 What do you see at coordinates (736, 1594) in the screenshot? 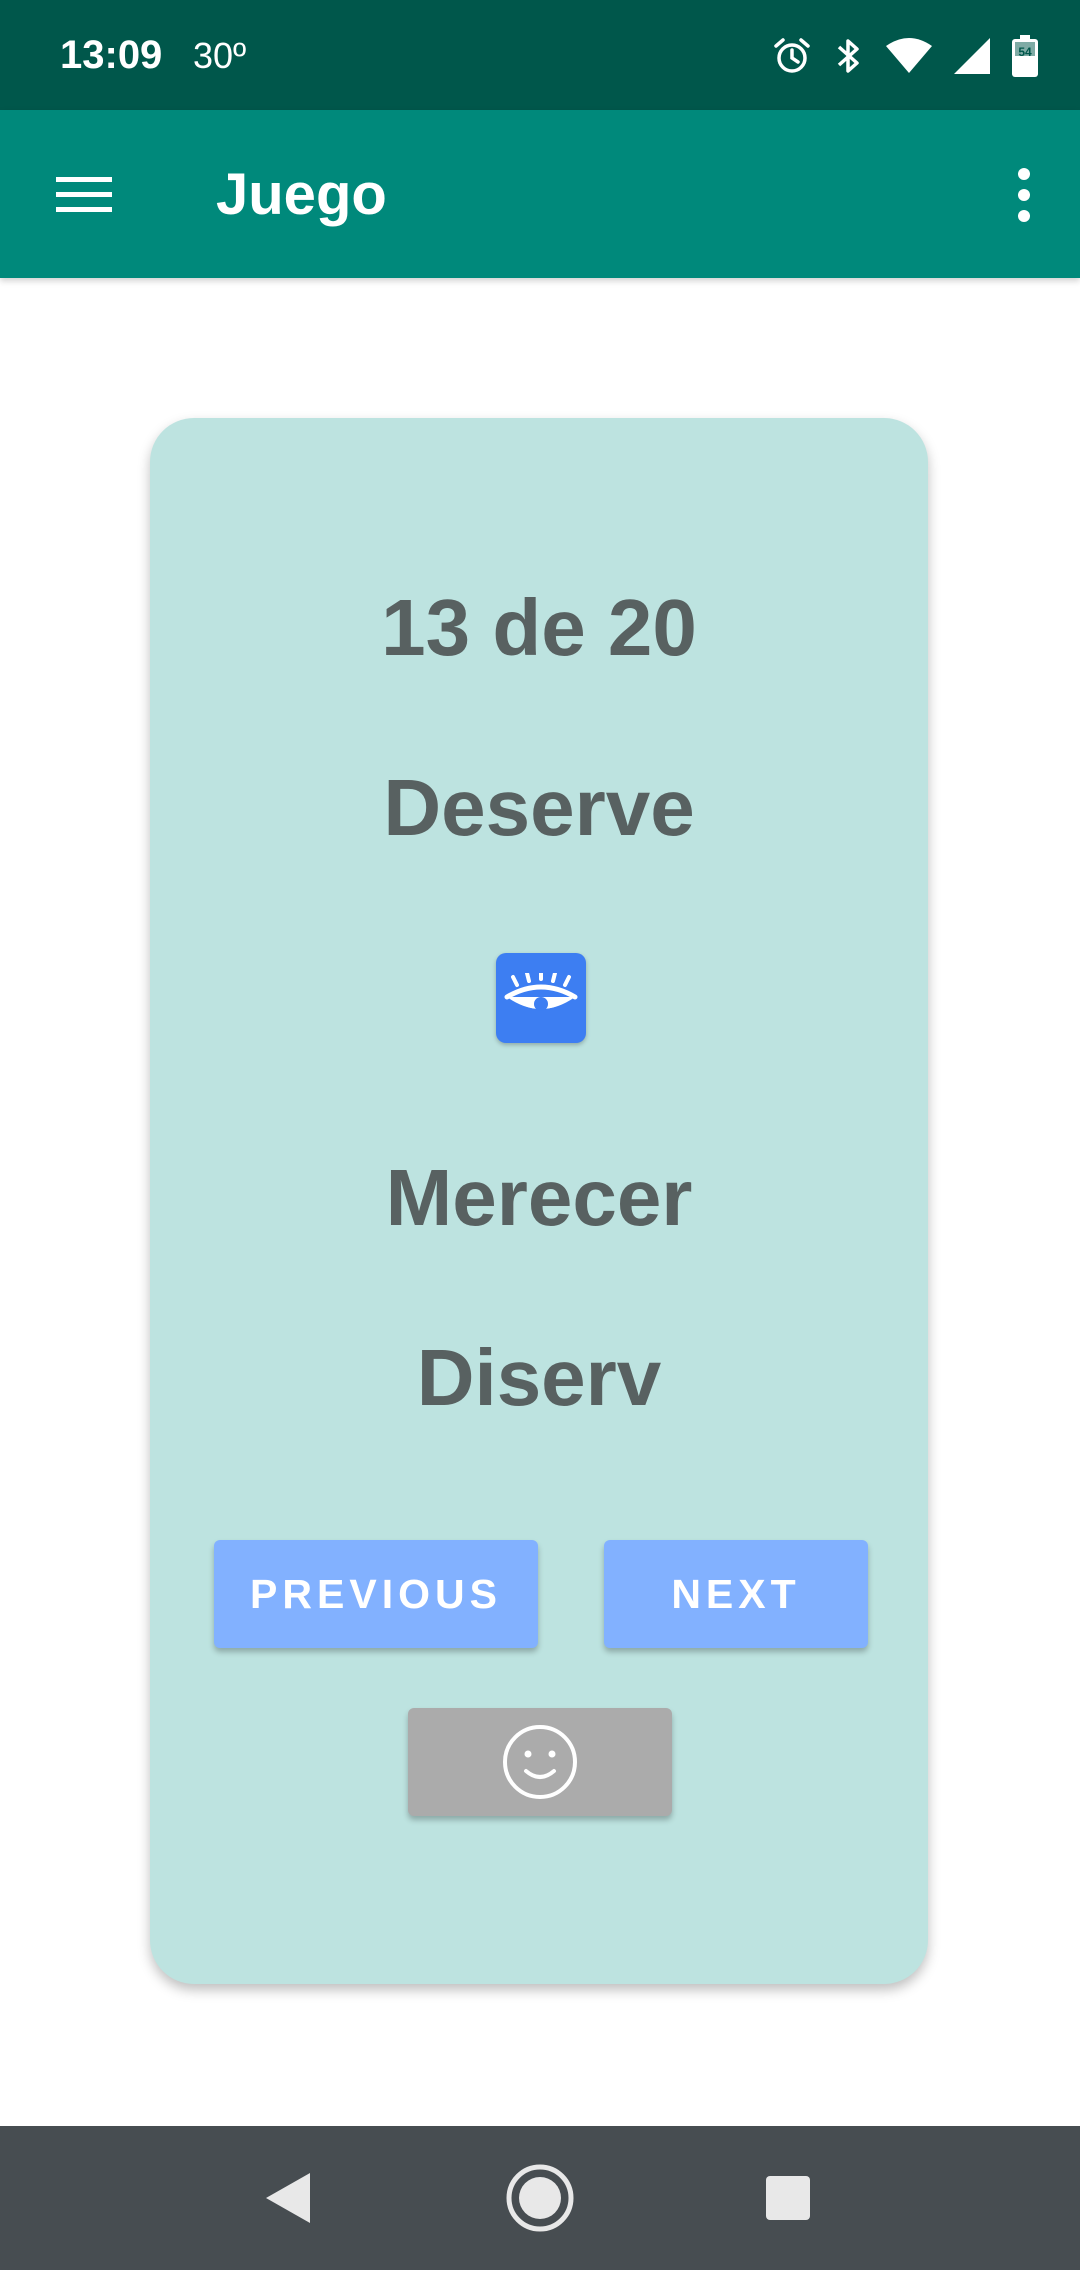
I see `next-button: NEXT` at bounding box center [736, 1594].